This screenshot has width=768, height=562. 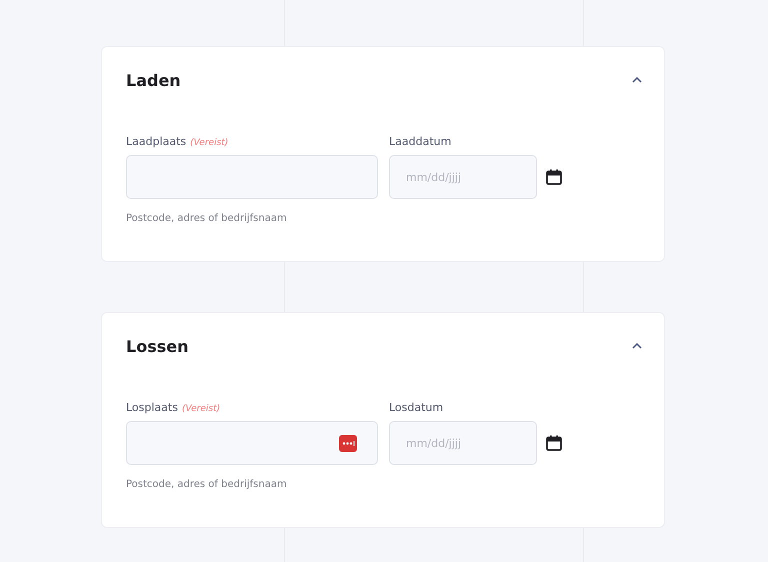 What do you see at coordinates (152, 408) in the screenshot?
I see `field-label: Losplaats` at bounding box center [152, 408].